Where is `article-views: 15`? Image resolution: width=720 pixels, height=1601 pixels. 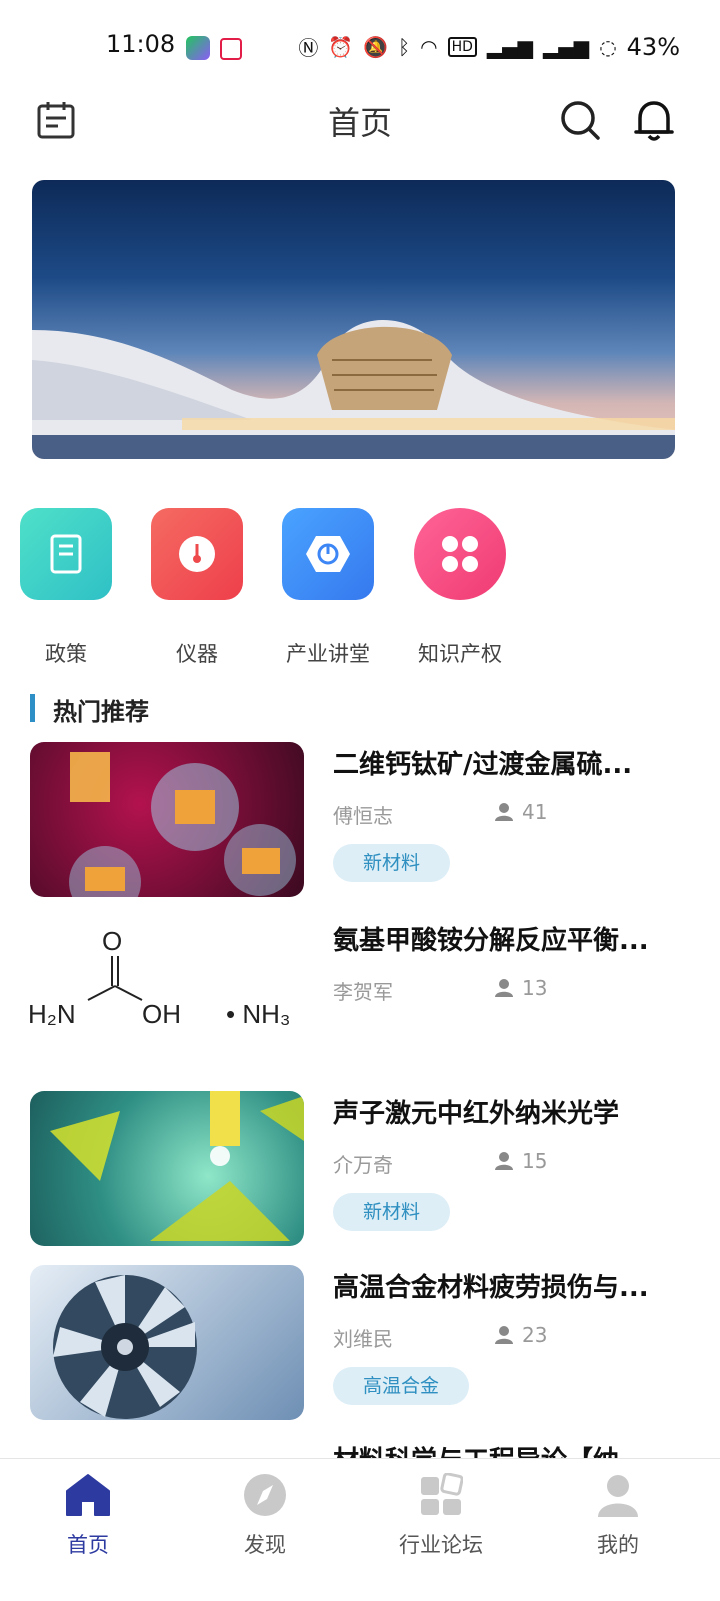 article-views: 15 is located at coordinates (520, 1161).